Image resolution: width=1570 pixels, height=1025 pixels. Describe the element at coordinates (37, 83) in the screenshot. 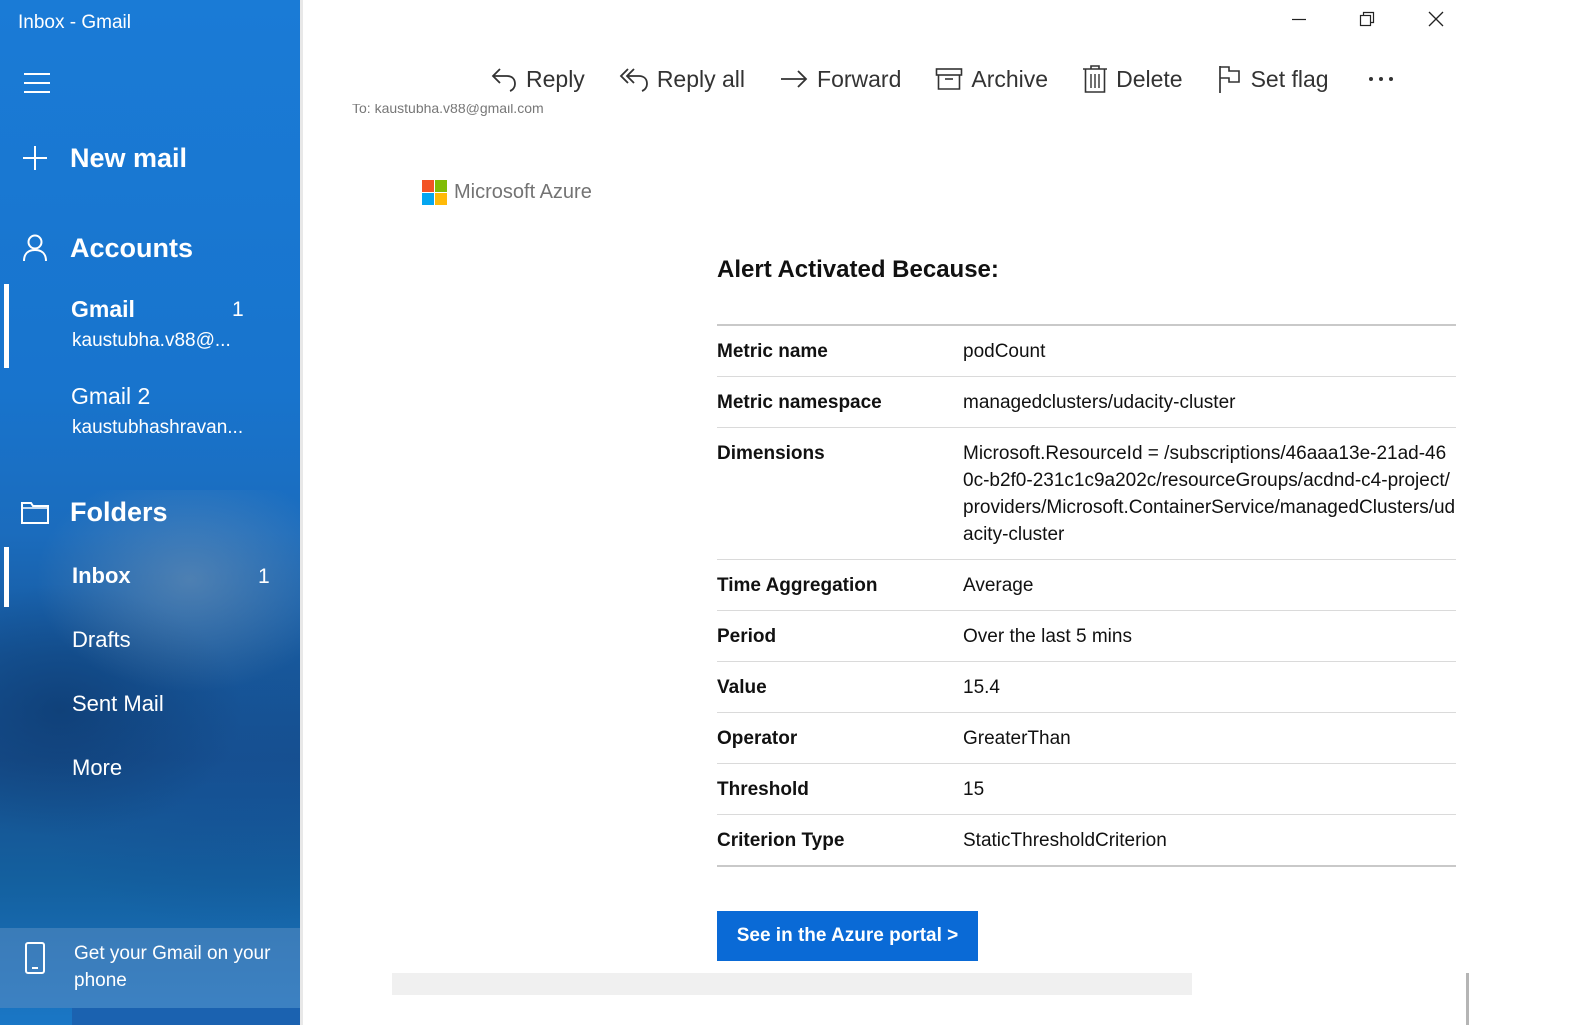

I see `hamburger-menu-icon` at that location.